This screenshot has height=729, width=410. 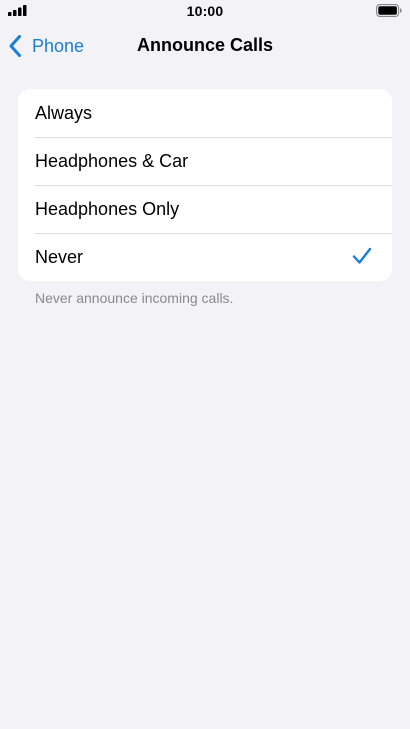 What do you see at coordinates (64, 112) in the screenshot?
I see `option-label: Always` at bounding box center [64, 112].